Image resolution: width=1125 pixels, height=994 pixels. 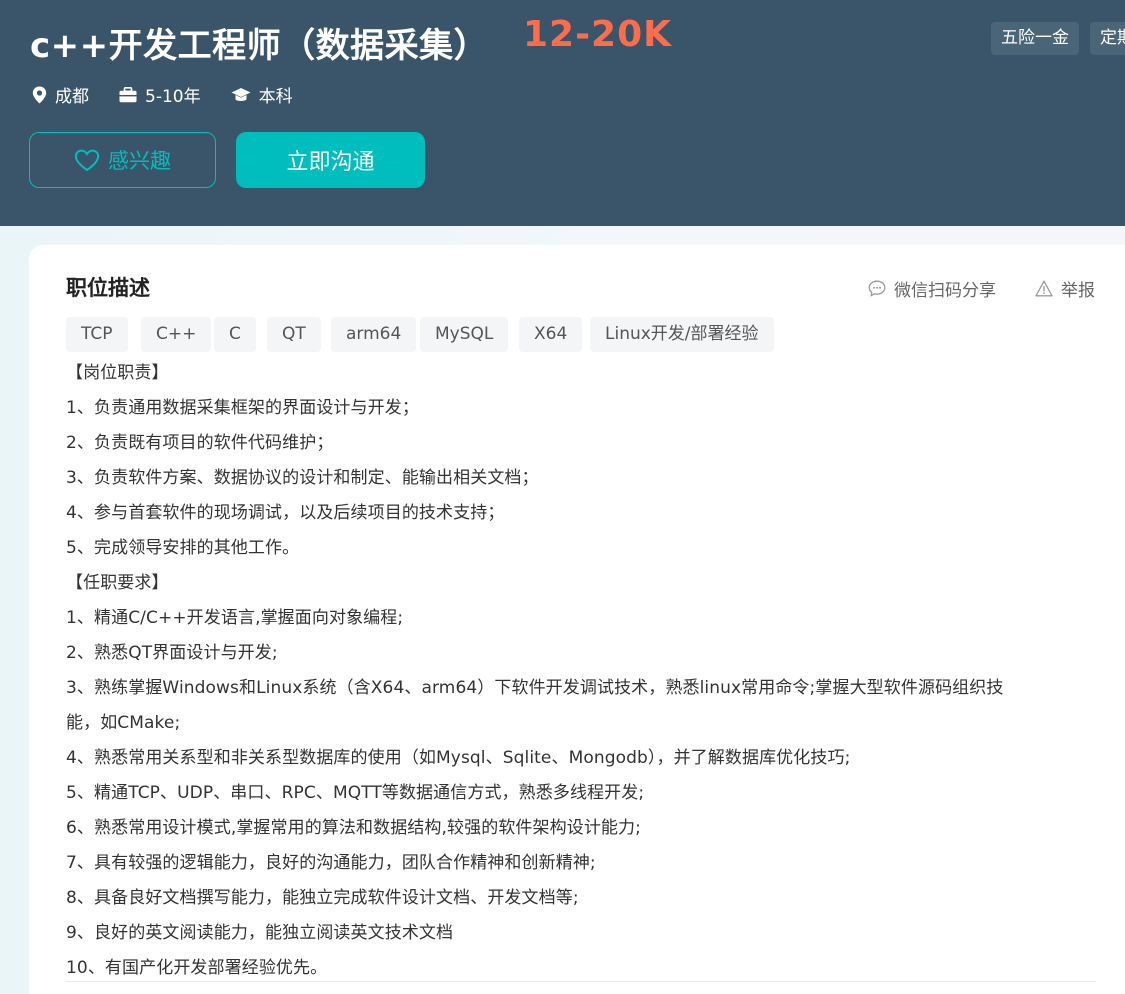 What do you see at coordinates (235, 618) in the screenshot?
I see `description-line: 1、精通C/C++开发语言,掌握面向对象编程;` at bounding box center [235, 618].